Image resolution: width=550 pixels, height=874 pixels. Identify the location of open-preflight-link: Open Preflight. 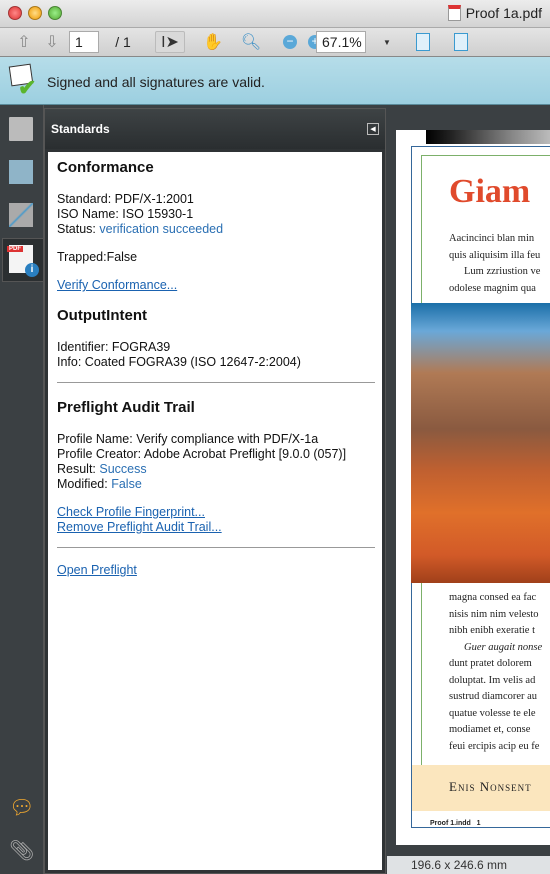
(97, 570).